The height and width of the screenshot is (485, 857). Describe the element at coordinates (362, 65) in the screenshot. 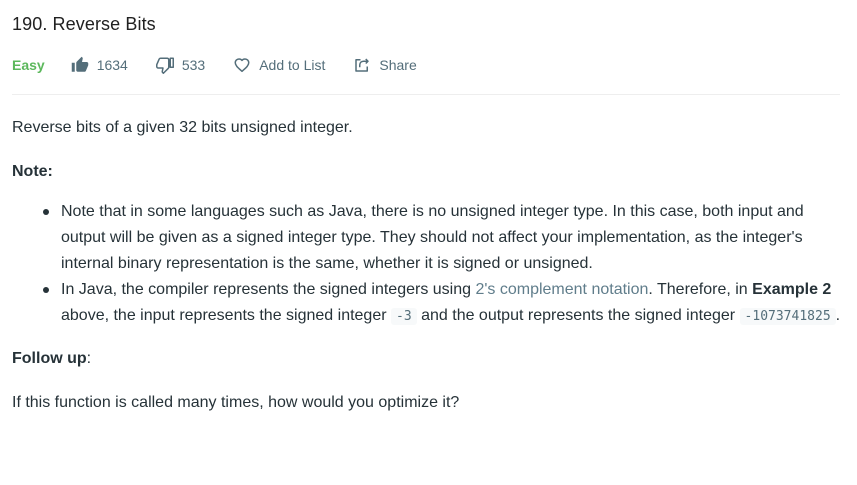

I see `share-icon` at that location.